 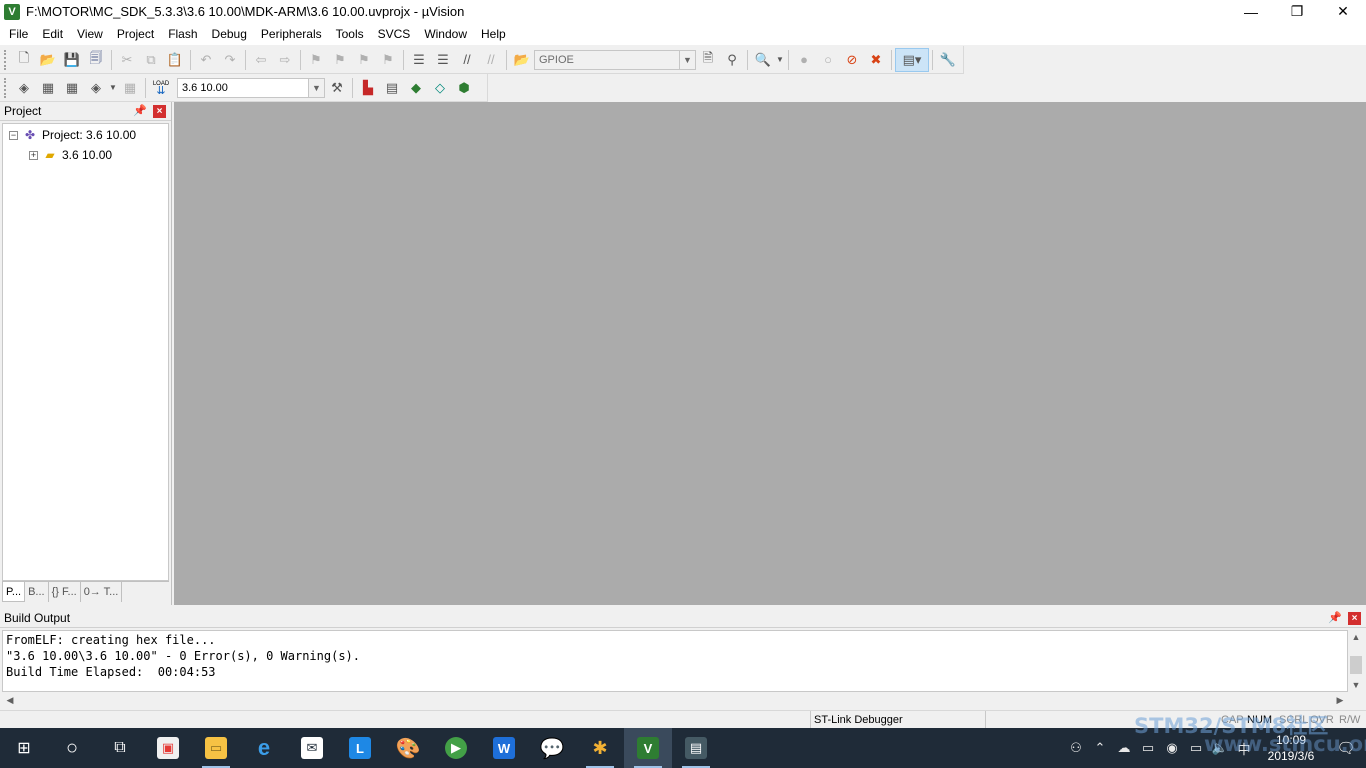 I want to click on breakpoint-enable-icon: ○, so click(x=828, y=60).